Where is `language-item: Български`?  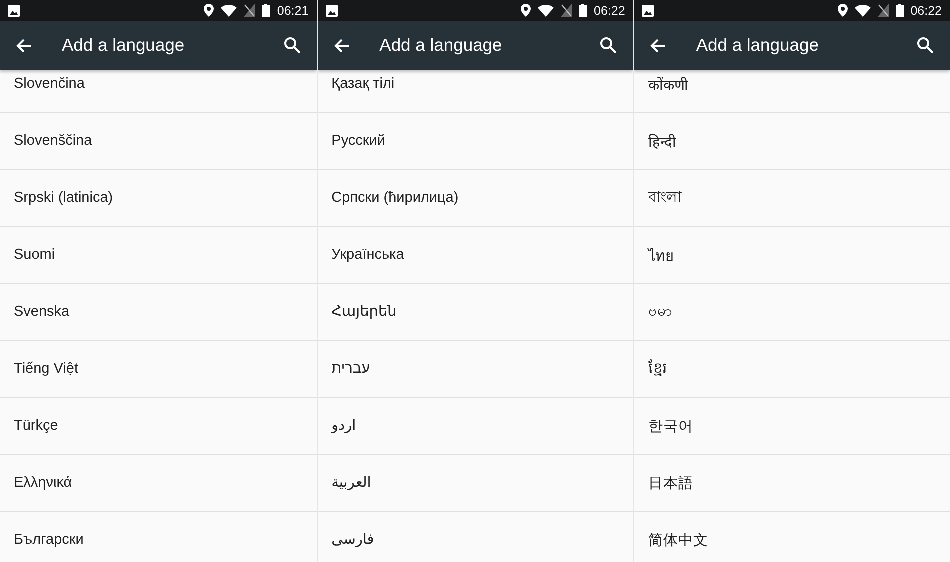 language-item: Български is located at coordinates (158, 537).